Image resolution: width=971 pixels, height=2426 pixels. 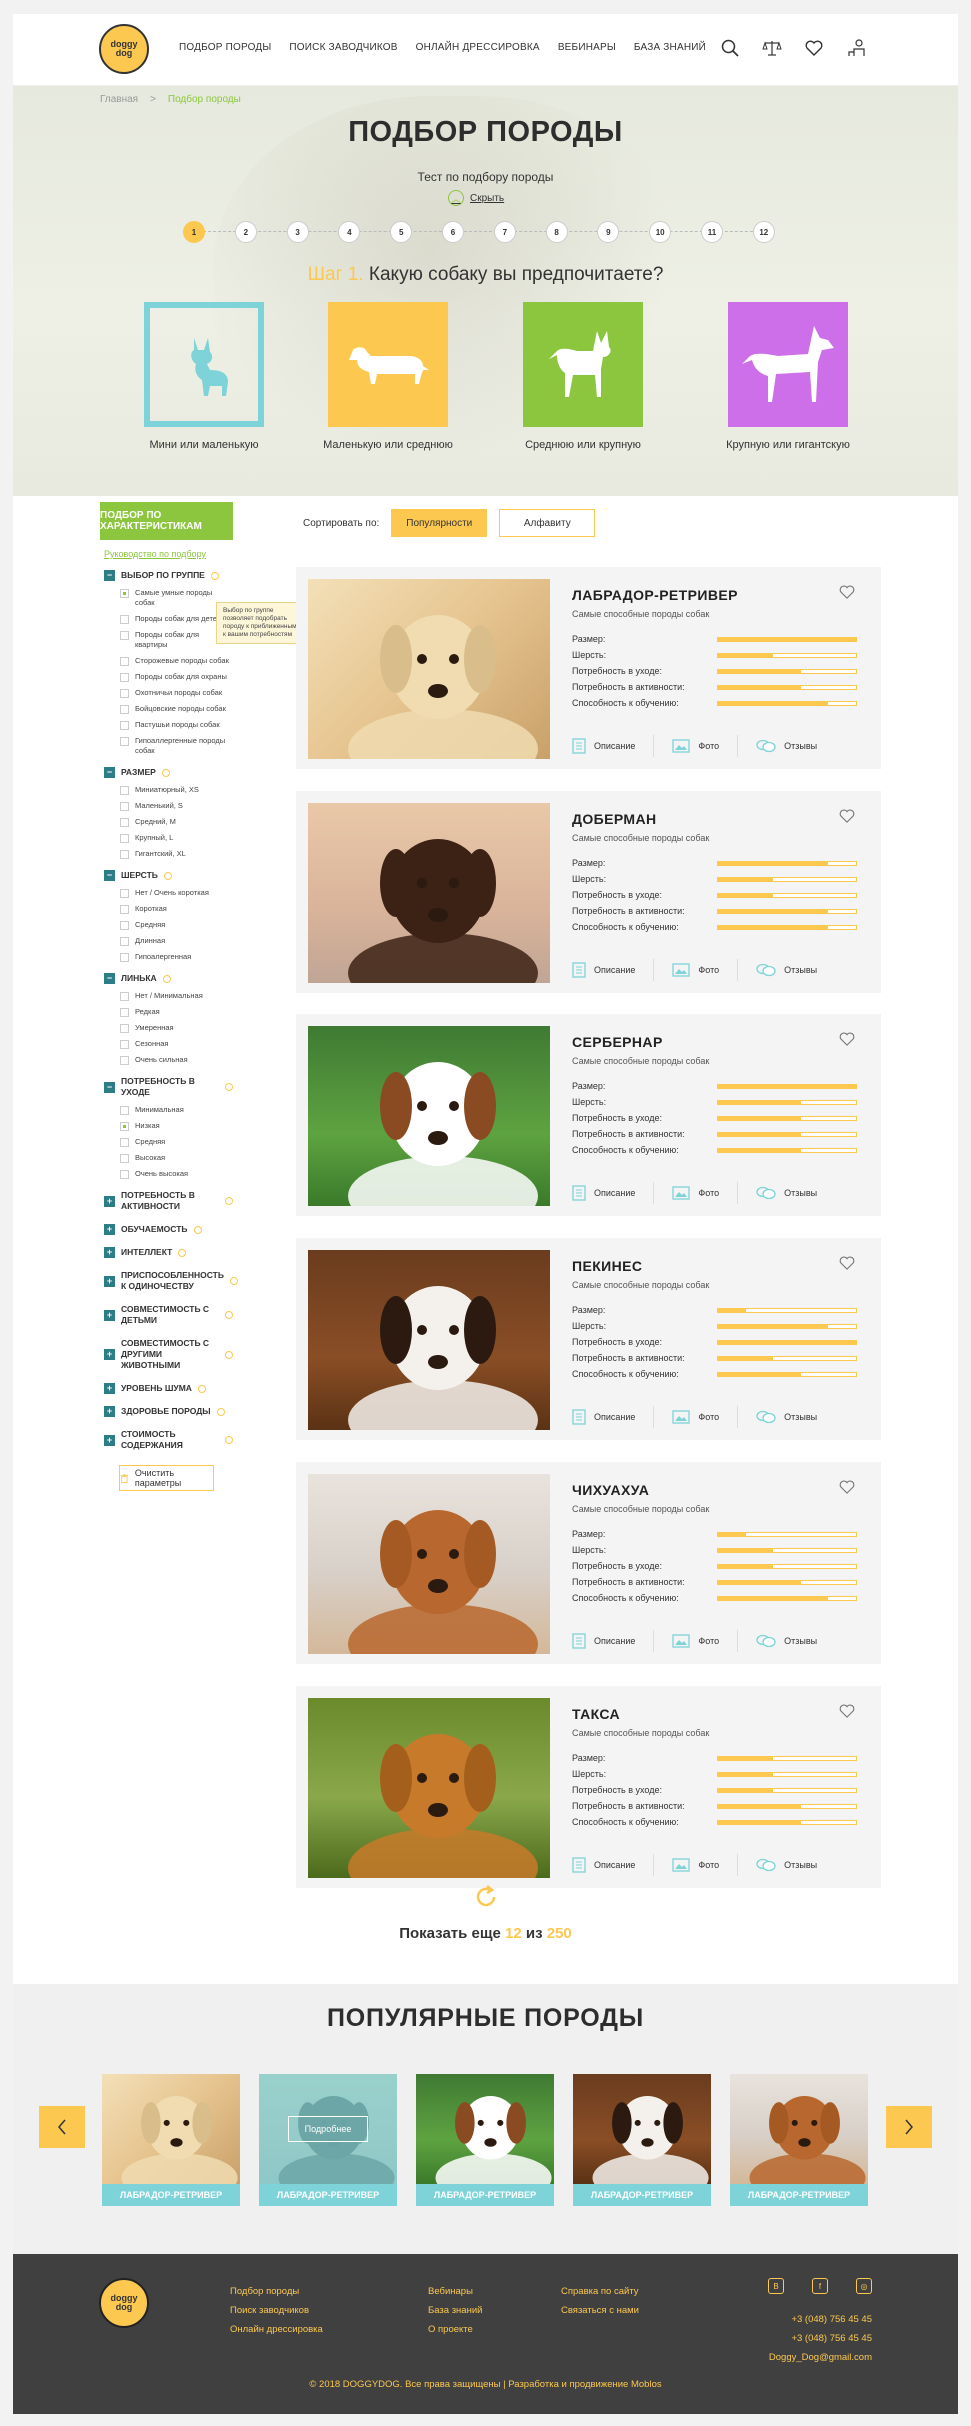 What do you see at coordinates (166, 1110) in the screenshot?
I see `filter-option: Минимальная` at bounding box center [166, 1110].